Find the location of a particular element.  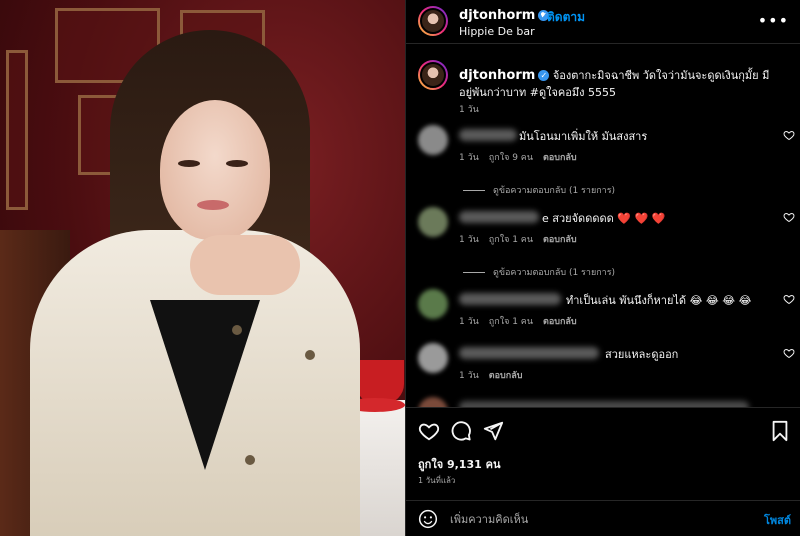

verified-badge-icon: ✓ is located at coordinates (544, 75).